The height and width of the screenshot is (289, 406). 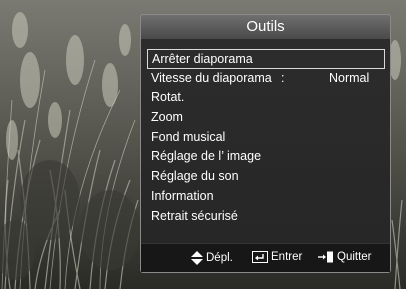 I want to click on enter-icon, so click(x=260, y=257).